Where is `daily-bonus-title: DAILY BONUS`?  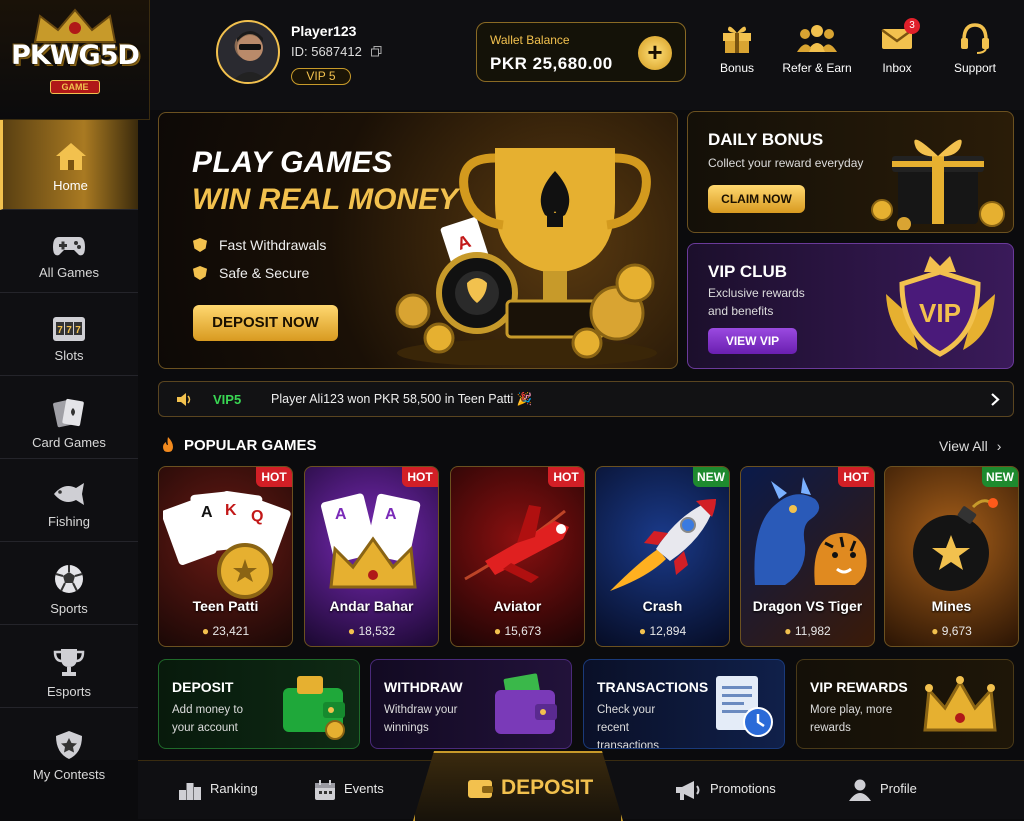 daily-bonus-title: DAILY BONUS is located at coordinates (766, 139).